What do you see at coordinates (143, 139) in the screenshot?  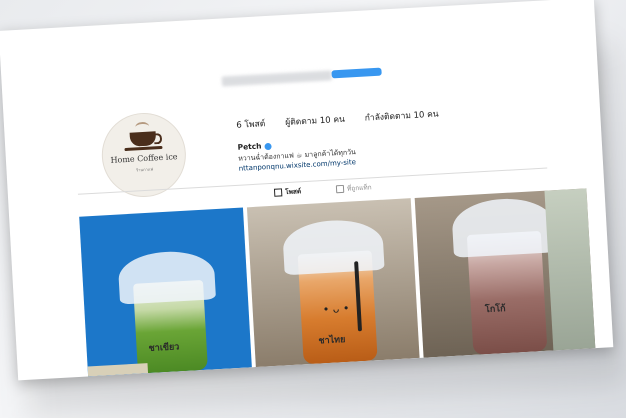 I see `coffee-cup-icon` at bounding box center [143, 139].